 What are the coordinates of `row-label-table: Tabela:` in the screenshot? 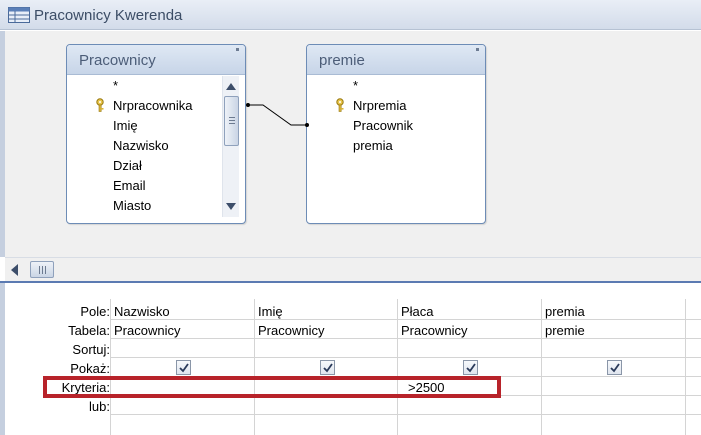 It's located at (89, 330).